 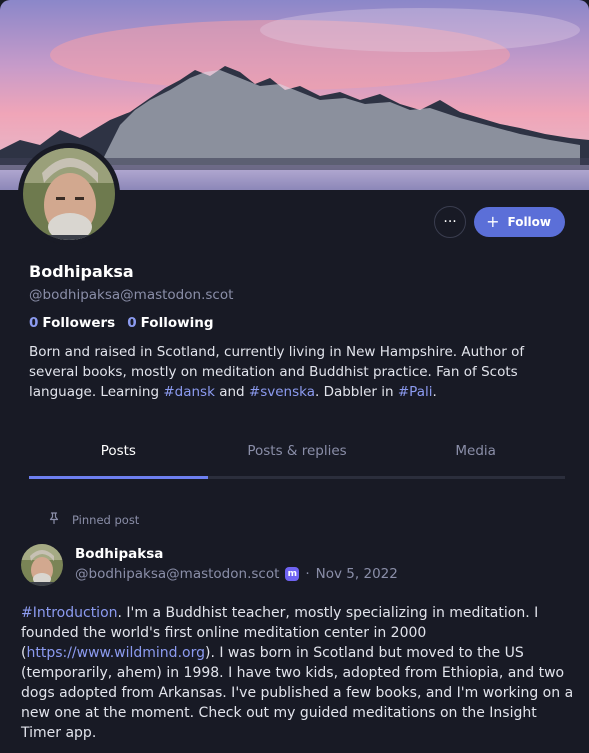 I want to click on bio-text: and, so click(x=231, y=392).